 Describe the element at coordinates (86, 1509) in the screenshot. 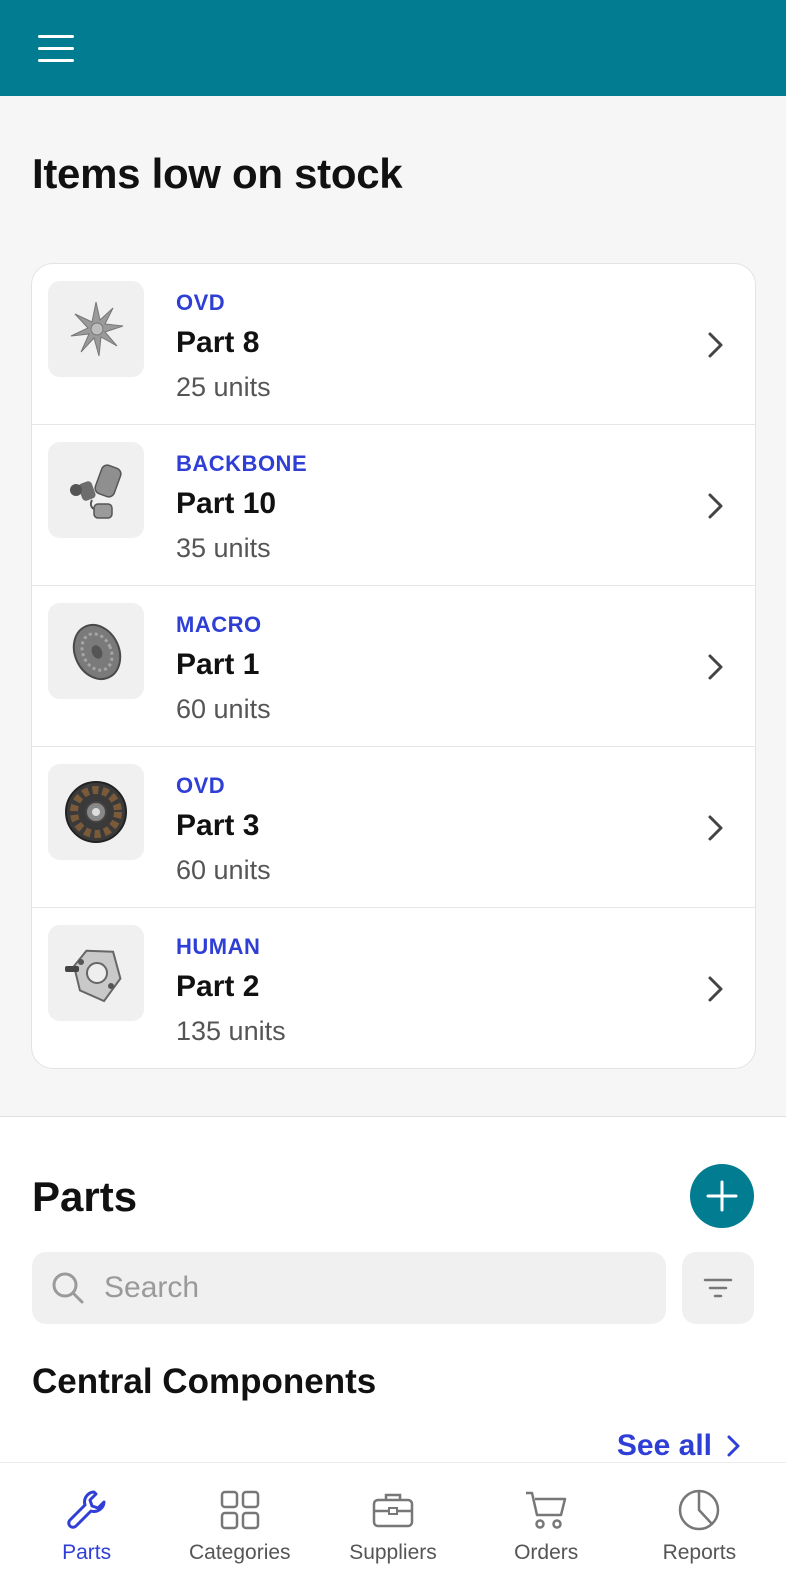

I see `wrench-icon` at that location.